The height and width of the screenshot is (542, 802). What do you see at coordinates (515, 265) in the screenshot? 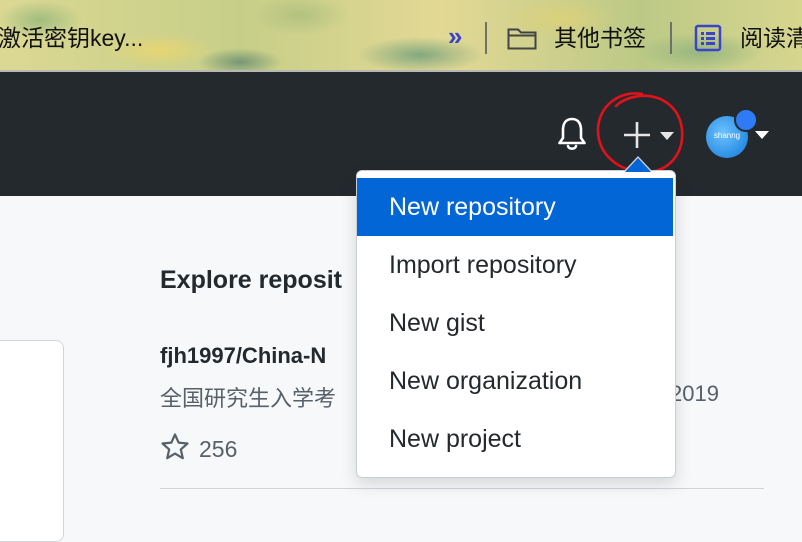
I see `menu-item-import-repository: Import repository` at bounding box center [515, 265].